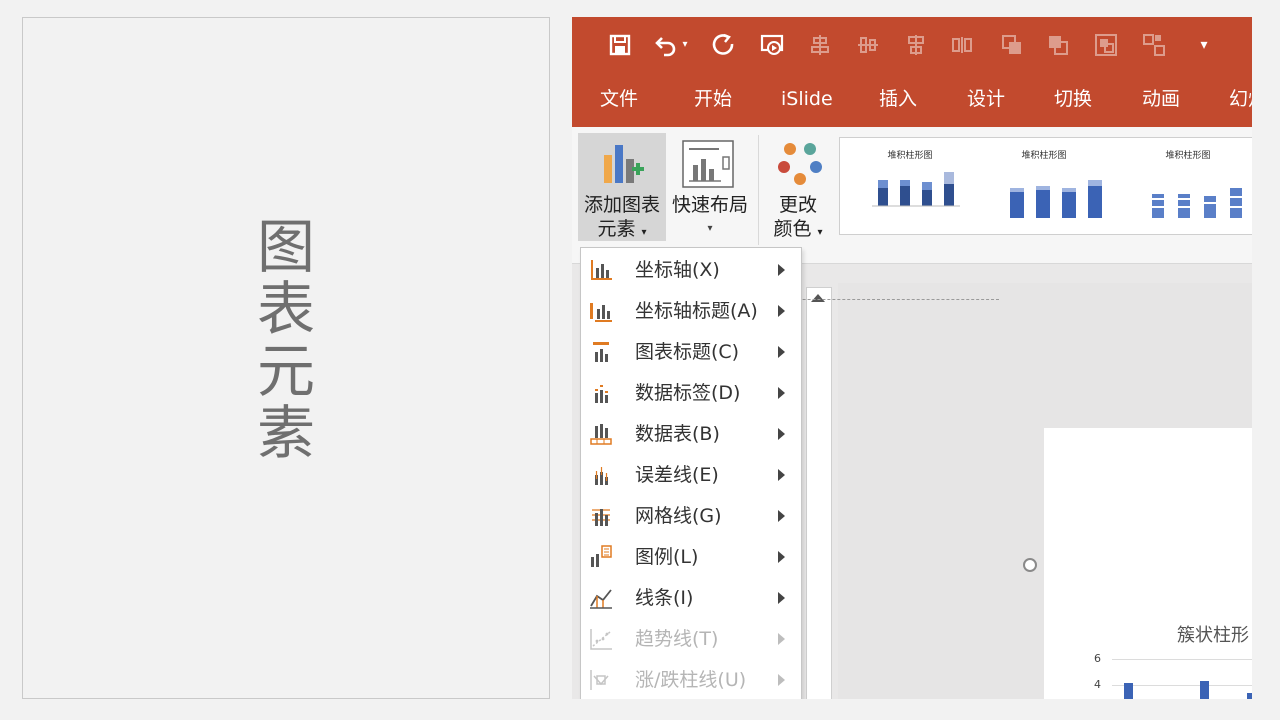  Describe the element at coordinates (677, 270) in the screenshot. I see `menu-item-label: 坐标轴(X)` at that location.